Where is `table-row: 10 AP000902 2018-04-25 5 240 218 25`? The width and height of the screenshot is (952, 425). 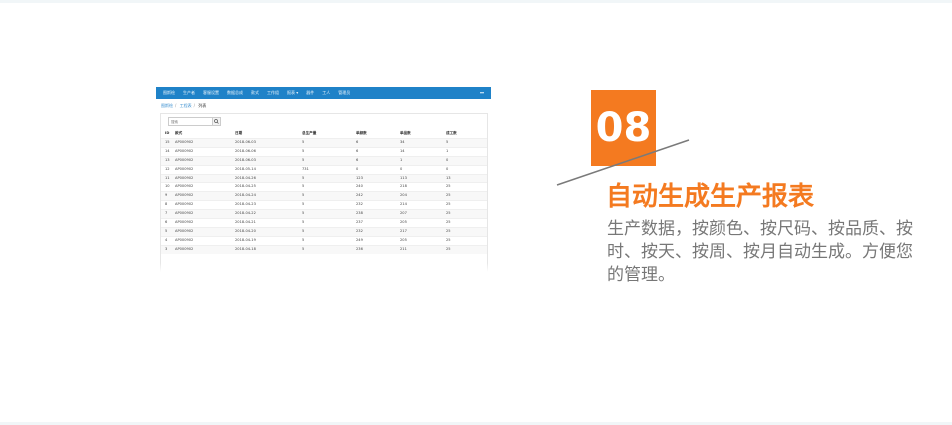
table-row: 10 AP000902 2018-04-25 5 240 218 25 is located at coordinates (324, 187).